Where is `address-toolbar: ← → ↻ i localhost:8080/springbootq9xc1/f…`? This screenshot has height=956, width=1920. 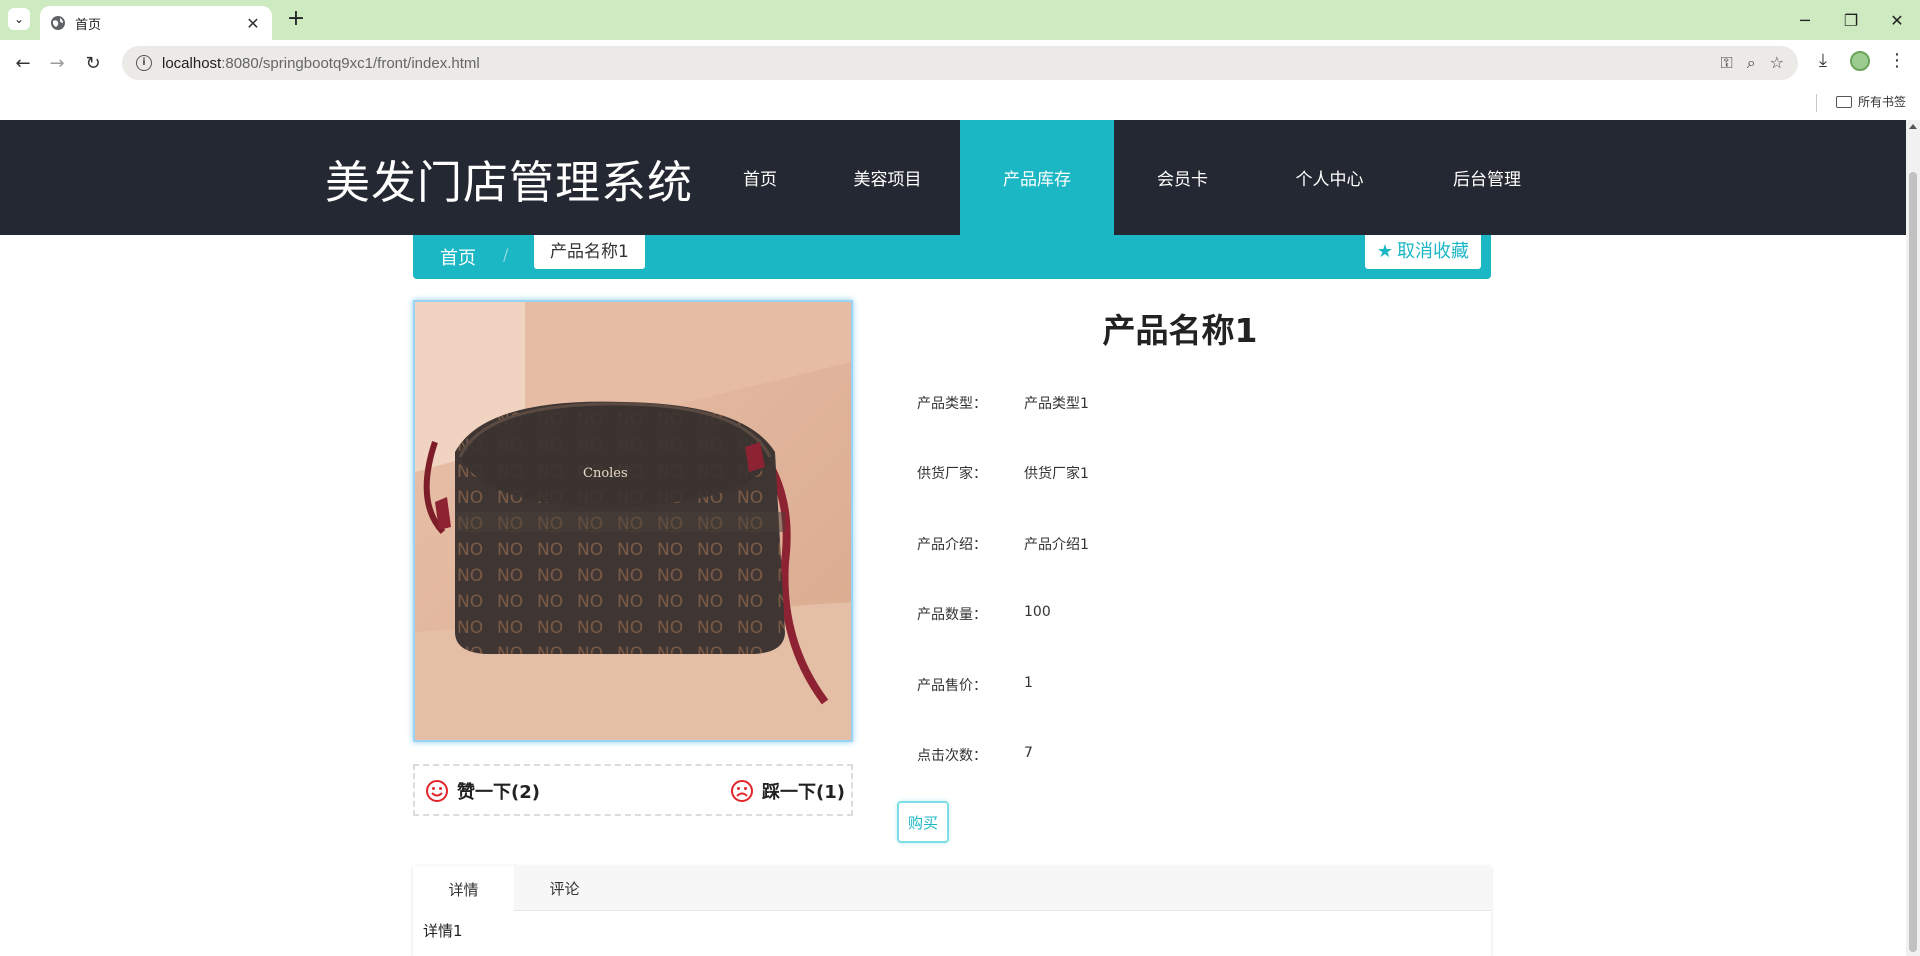 address-toolbar: ← → ↻ i localhost:8080/springbootq9xc1/f… is located at coordinates (960, 63).